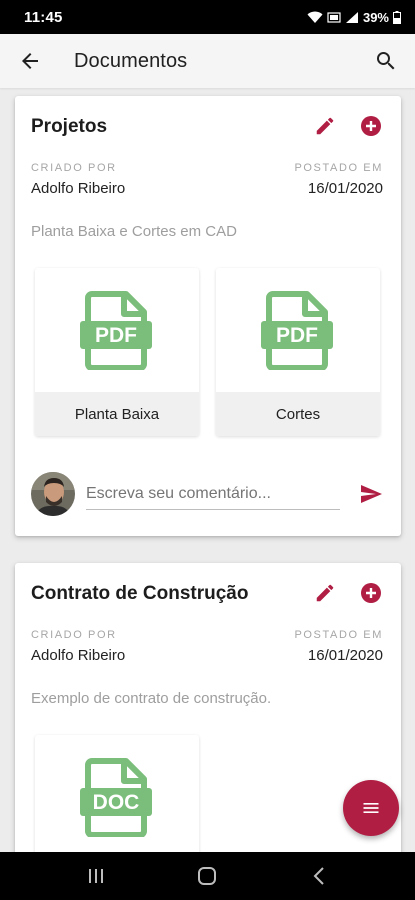  I want to click on comment-row, so click(208, 497).